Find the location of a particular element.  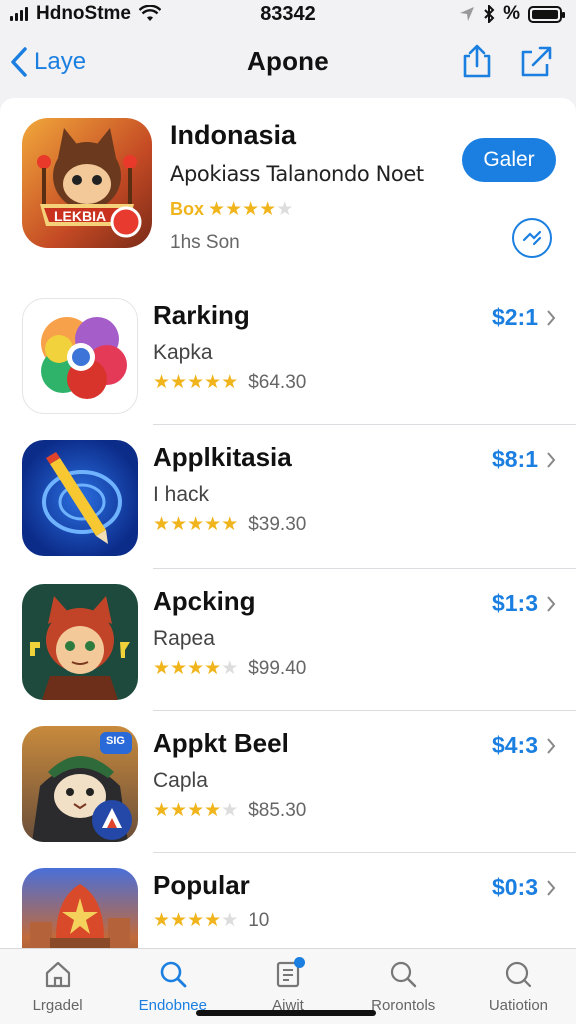

app-name: Popular is located at coordinates (201, 885).